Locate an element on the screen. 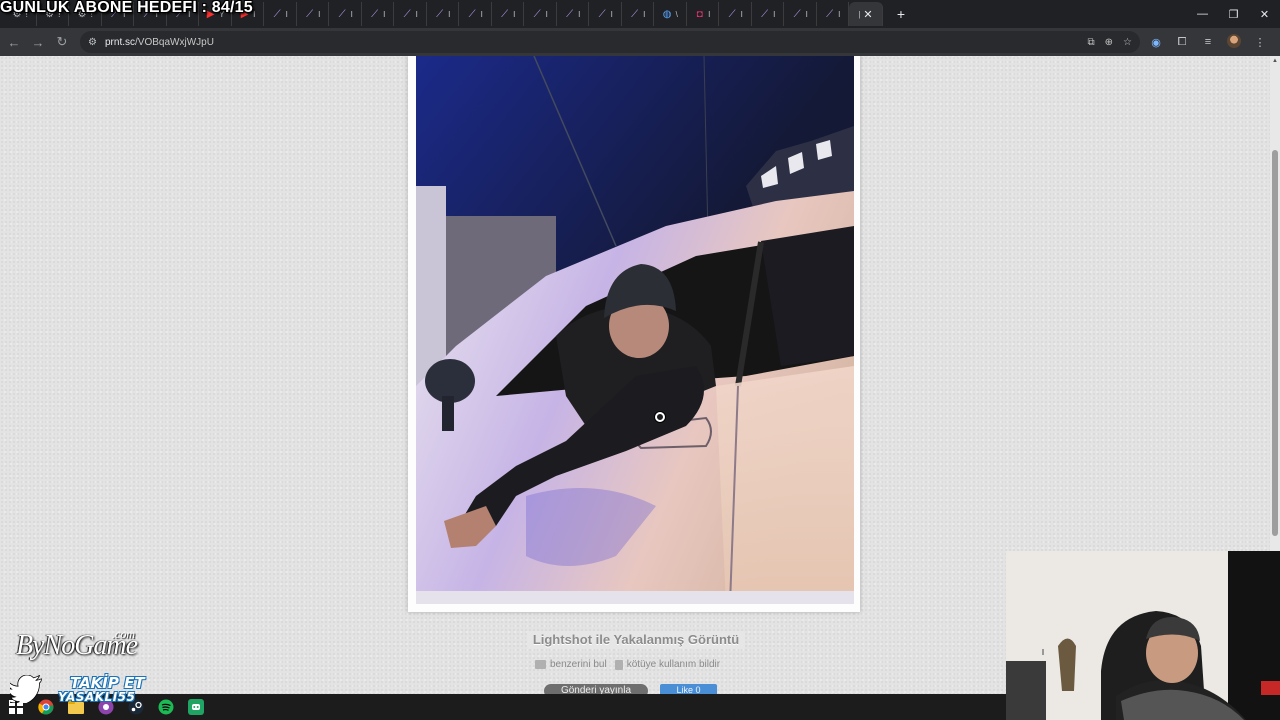 This screenshot has height=720, width=1280. tab-11: ⟋ I is located at coordinates (345, 14).